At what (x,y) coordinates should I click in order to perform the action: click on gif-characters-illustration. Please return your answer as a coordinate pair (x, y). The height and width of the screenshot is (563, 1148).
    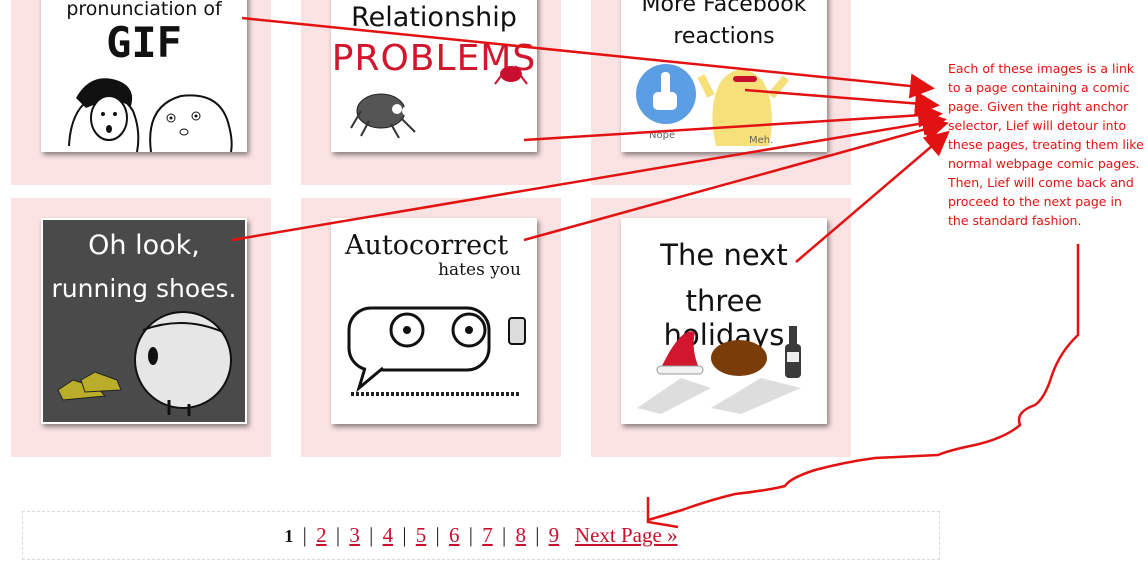
    Looking at the image, I should click on (150, 115).